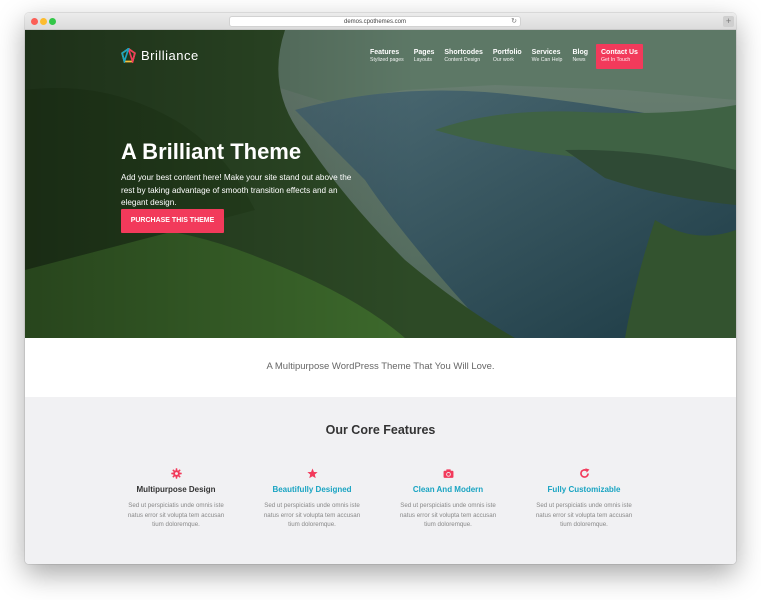 Image resolution: width=761 pixels, height=600 pixels. I want to click on logo-text: Brilliance, so click(170, 55).